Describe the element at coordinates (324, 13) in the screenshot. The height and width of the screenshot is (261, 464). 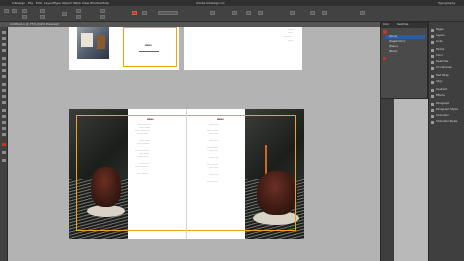
I see `distribute-icon` at that location.